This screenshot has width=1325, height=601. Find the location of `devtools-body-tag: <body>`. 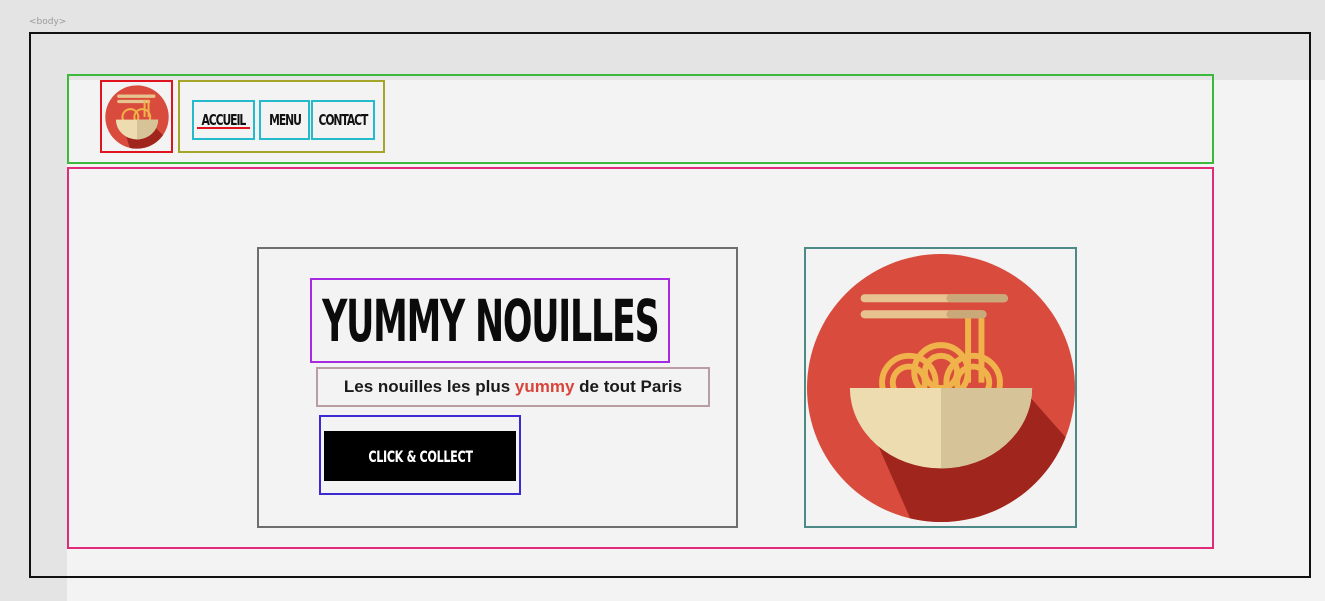

devtools-body-tag: <body> is located at coordinates (48, 22).